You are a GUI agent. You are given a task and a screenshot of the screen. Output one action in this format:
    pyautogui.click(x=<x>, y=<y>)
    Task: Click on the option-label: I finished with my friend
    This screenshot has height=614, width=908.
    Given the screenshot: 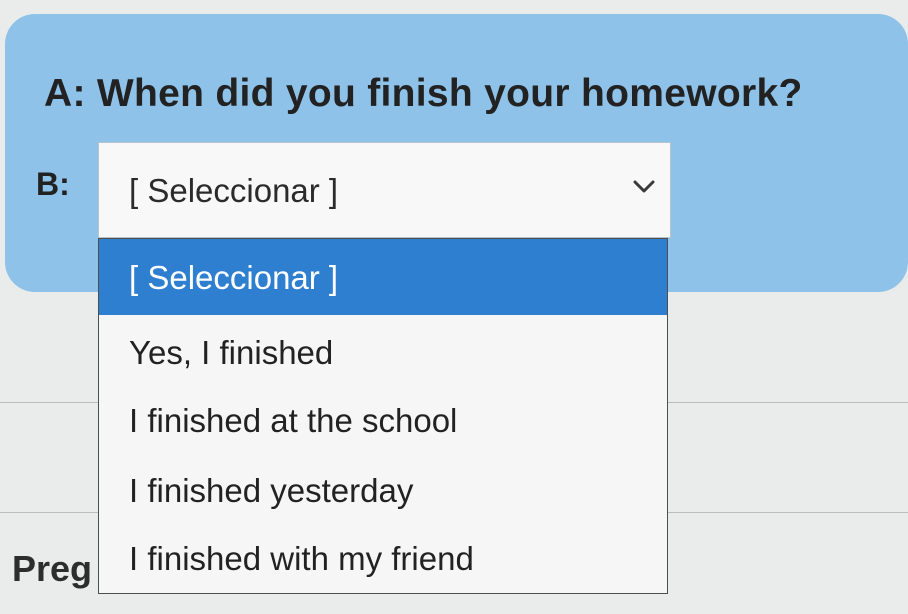 What is the action you would take?
    pyautogui.click(x=301, y=558)
    